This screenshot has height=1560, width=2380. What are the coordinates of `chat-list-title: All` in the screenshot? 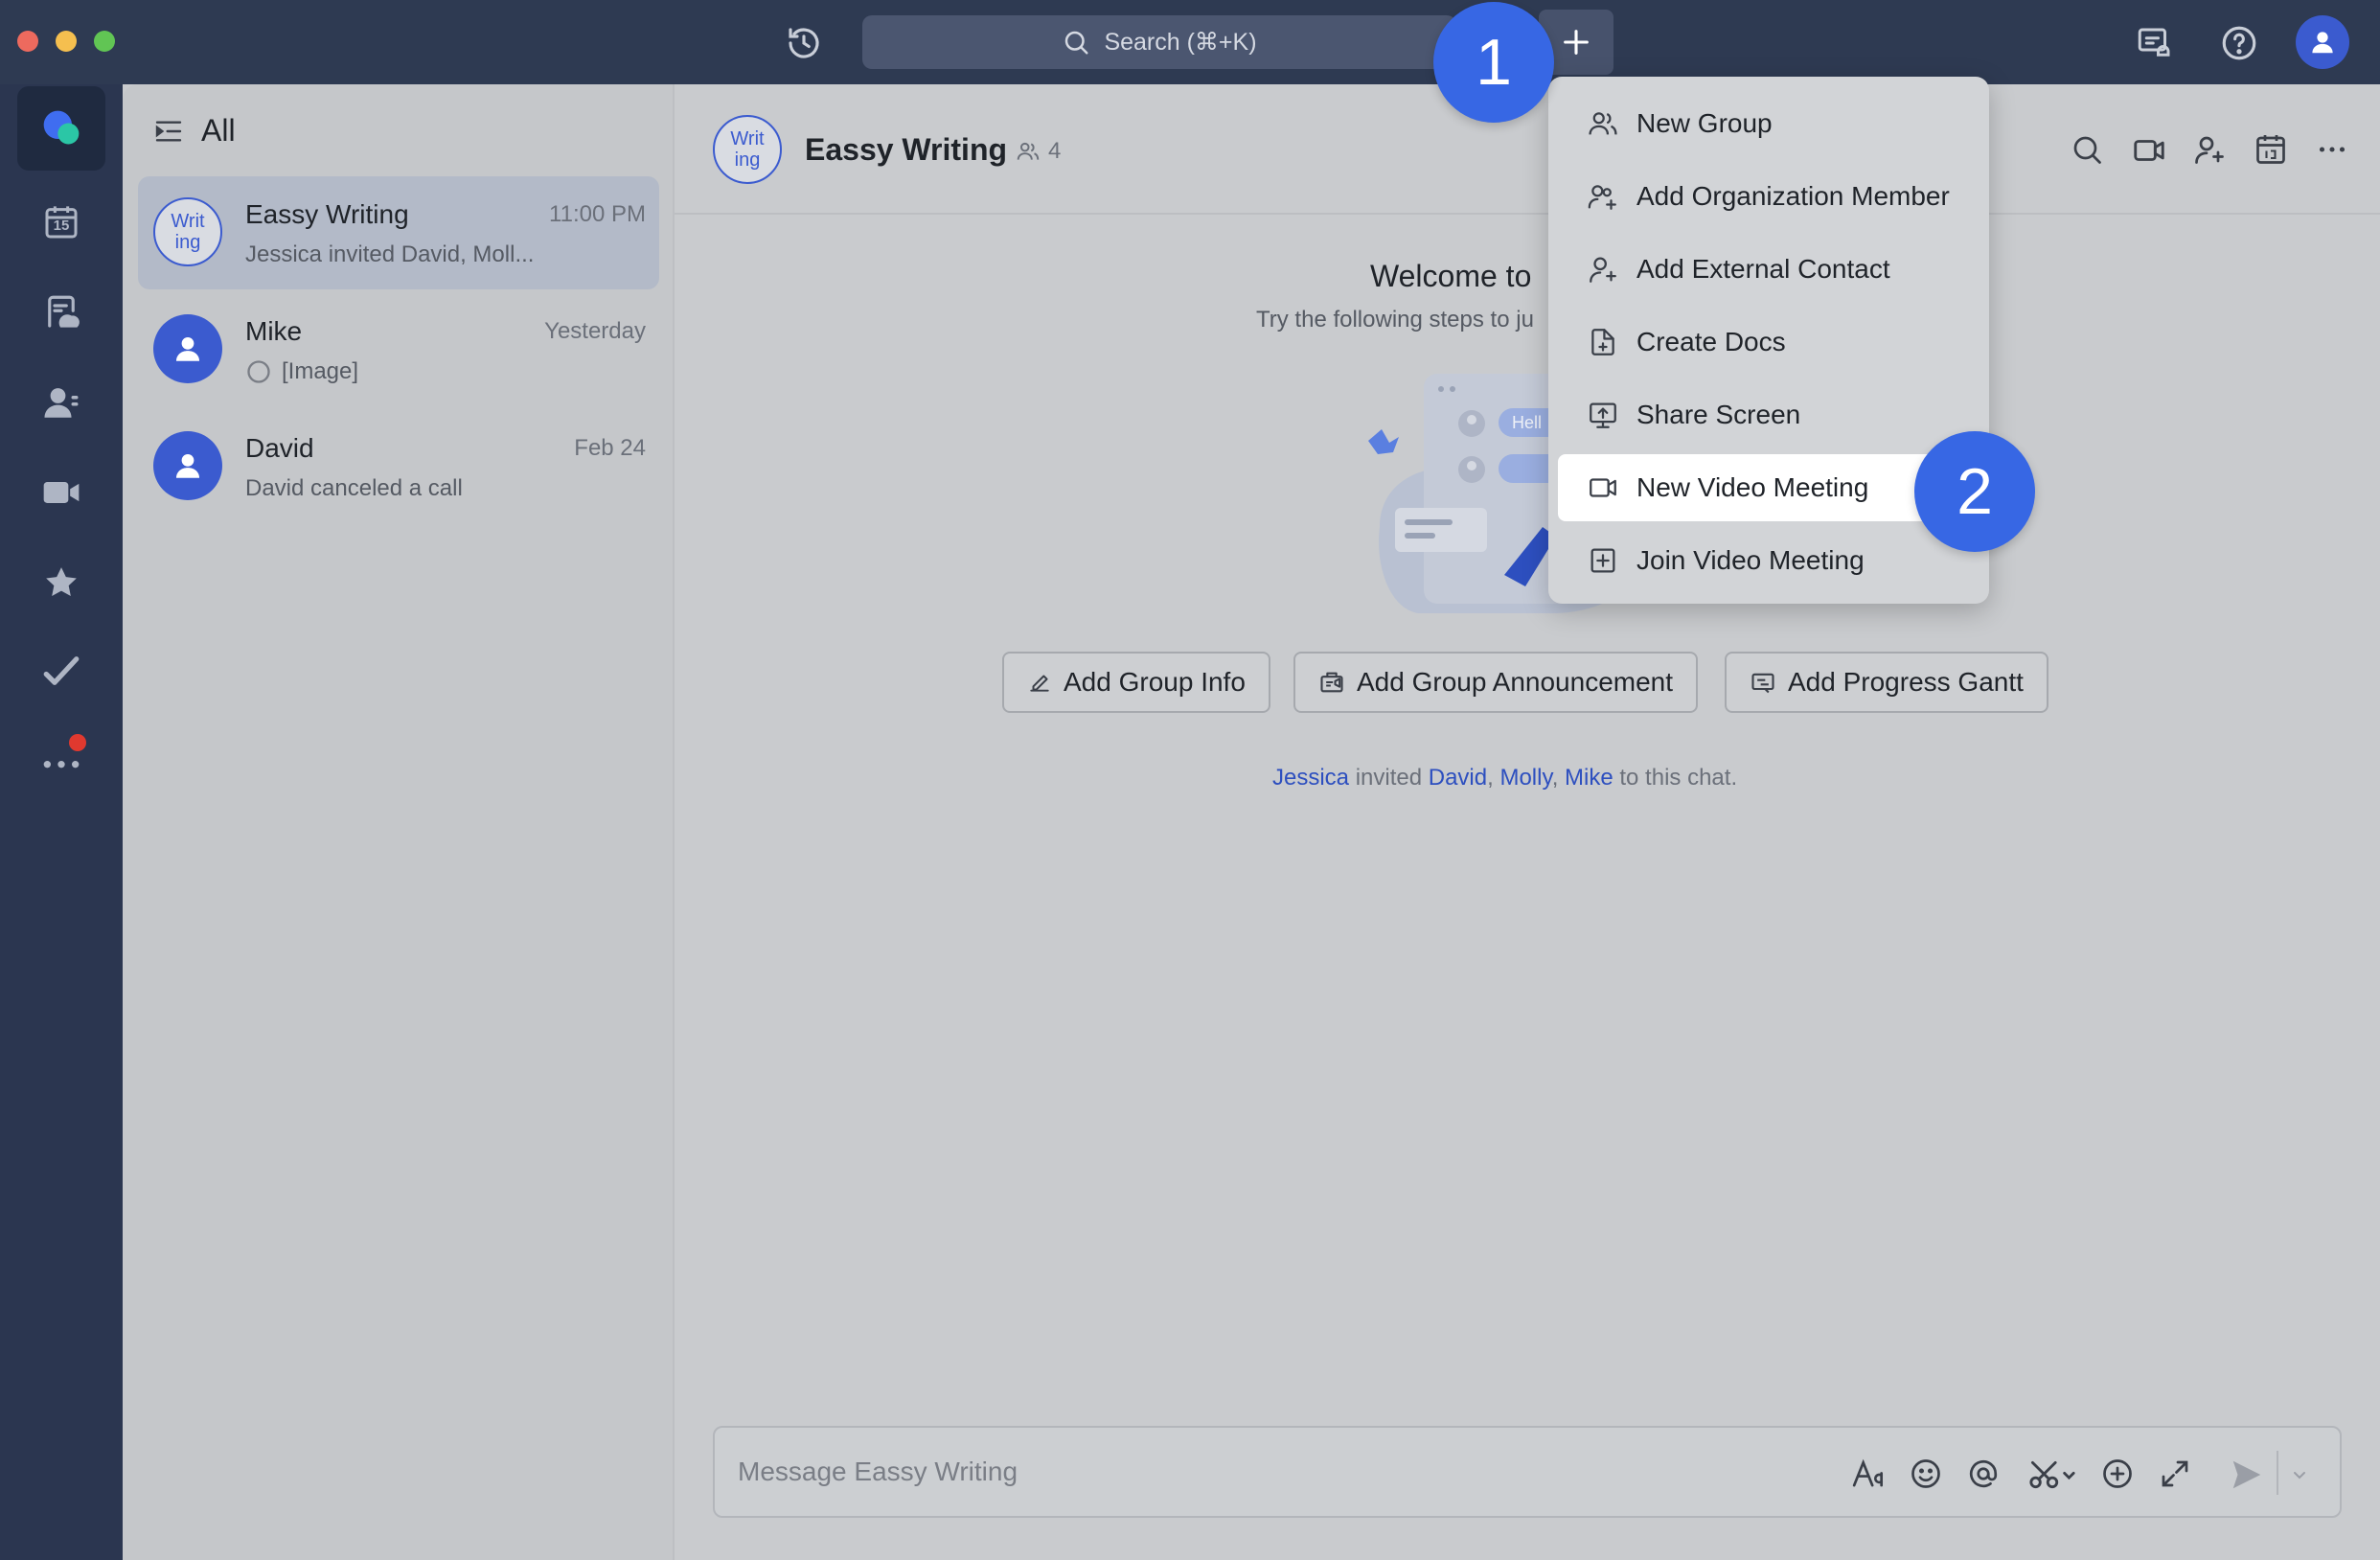 It's located at (218, 131).